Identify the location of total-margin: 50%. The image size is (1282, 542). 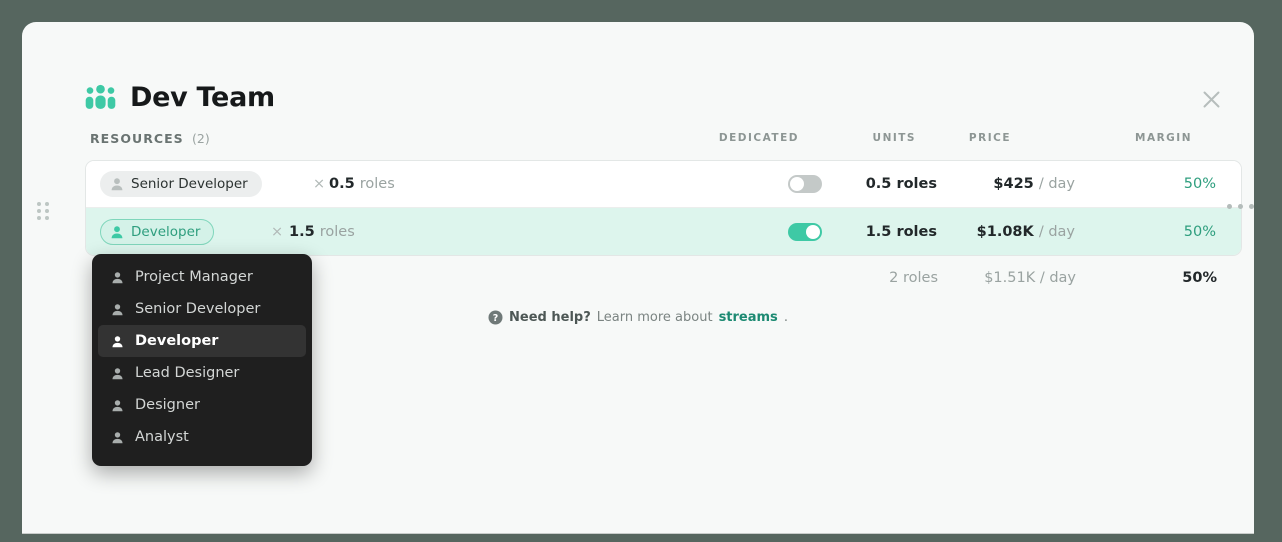
(1199, 278).